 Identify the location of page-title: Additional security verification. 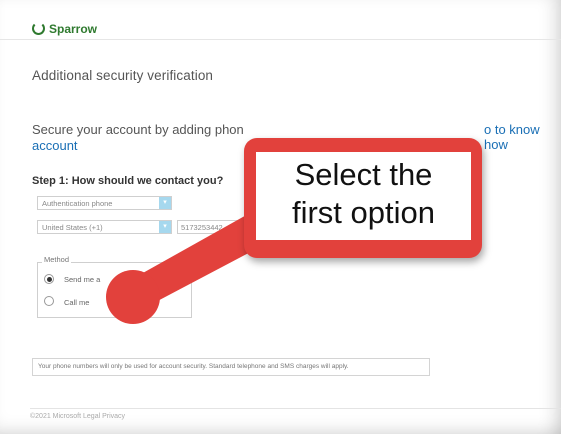
(123, 75).